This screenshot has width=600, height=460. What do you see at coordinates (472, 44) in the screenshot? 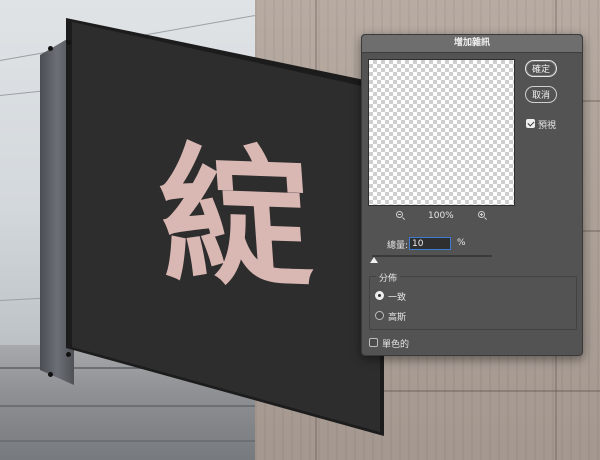
I see `dialog-title: 增加雜訊` at bounding box center [472, 44].